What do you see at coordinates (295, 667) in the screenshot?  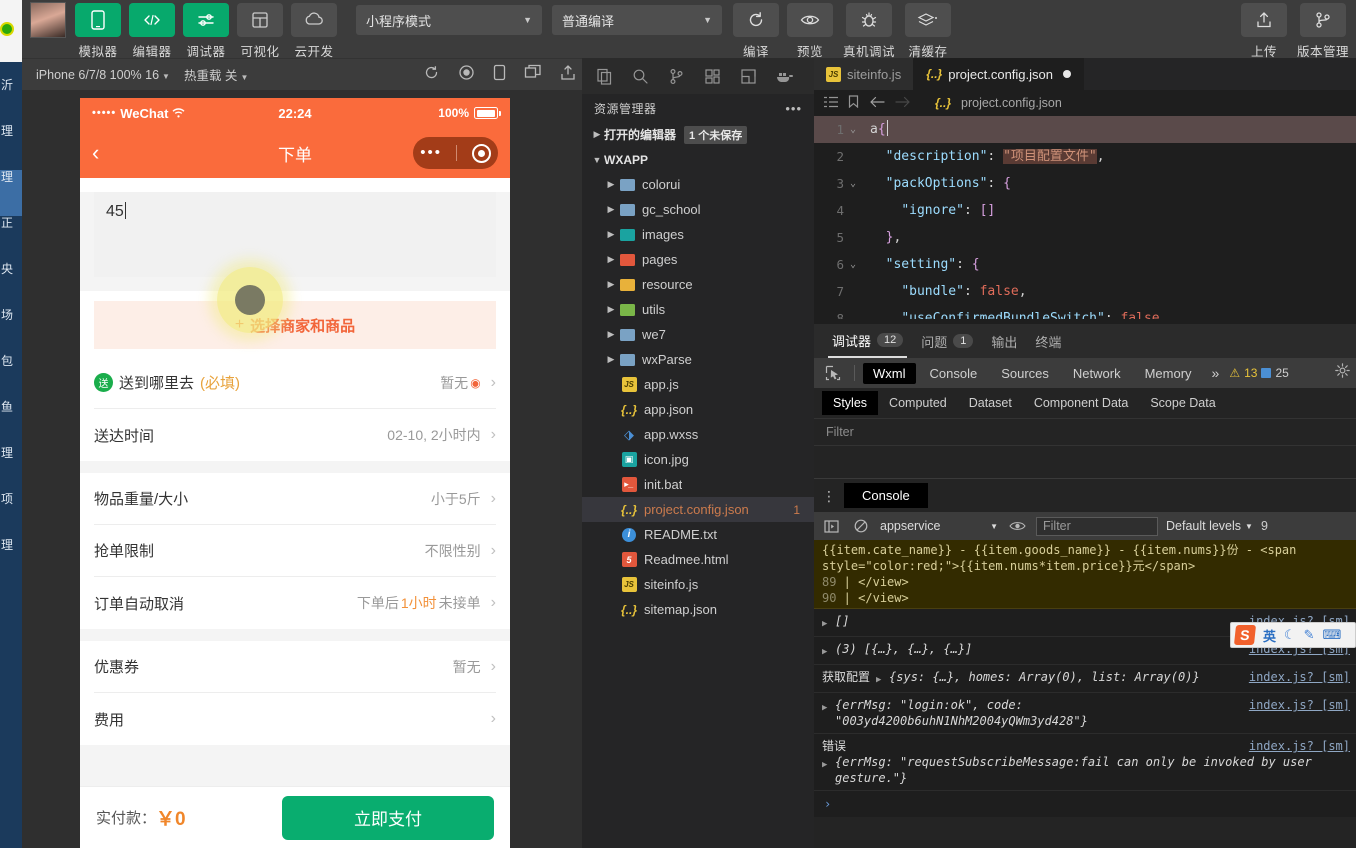 I see `row-coupon: 优惠券 暂无 ›` at bounding box center [295, 667].